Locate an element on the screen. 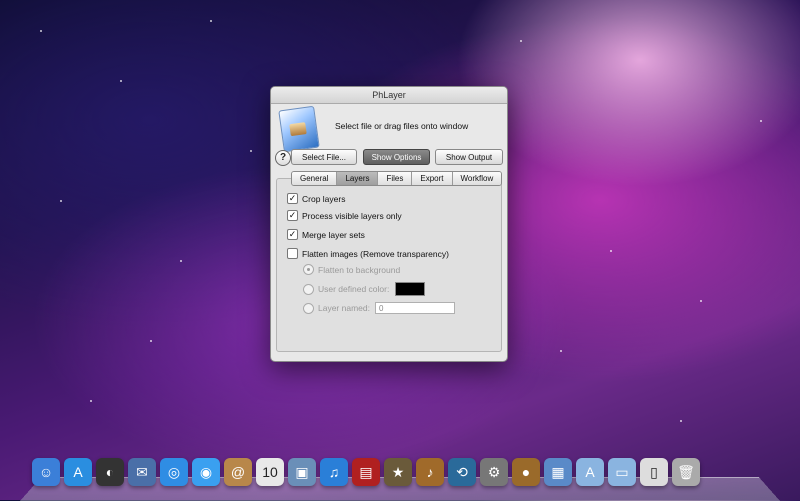  tab-bar: General Layers Files Export Workflow is located at coordinates (397, 178).